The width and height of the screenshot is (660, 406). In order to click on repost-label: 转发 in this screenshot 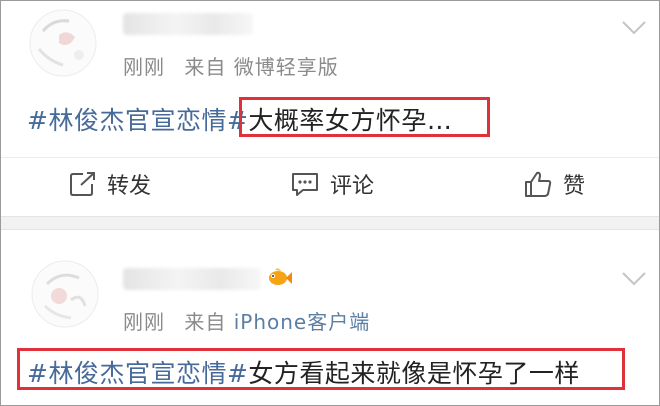, I will do `click(129, 186)`.